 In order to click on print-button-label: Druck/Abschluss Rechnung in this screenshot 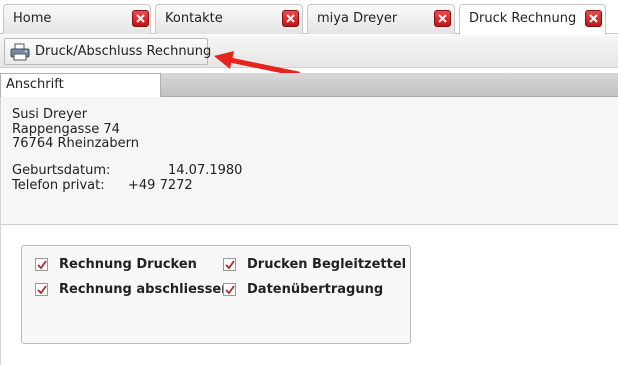, I will do `click(123, 51)`.